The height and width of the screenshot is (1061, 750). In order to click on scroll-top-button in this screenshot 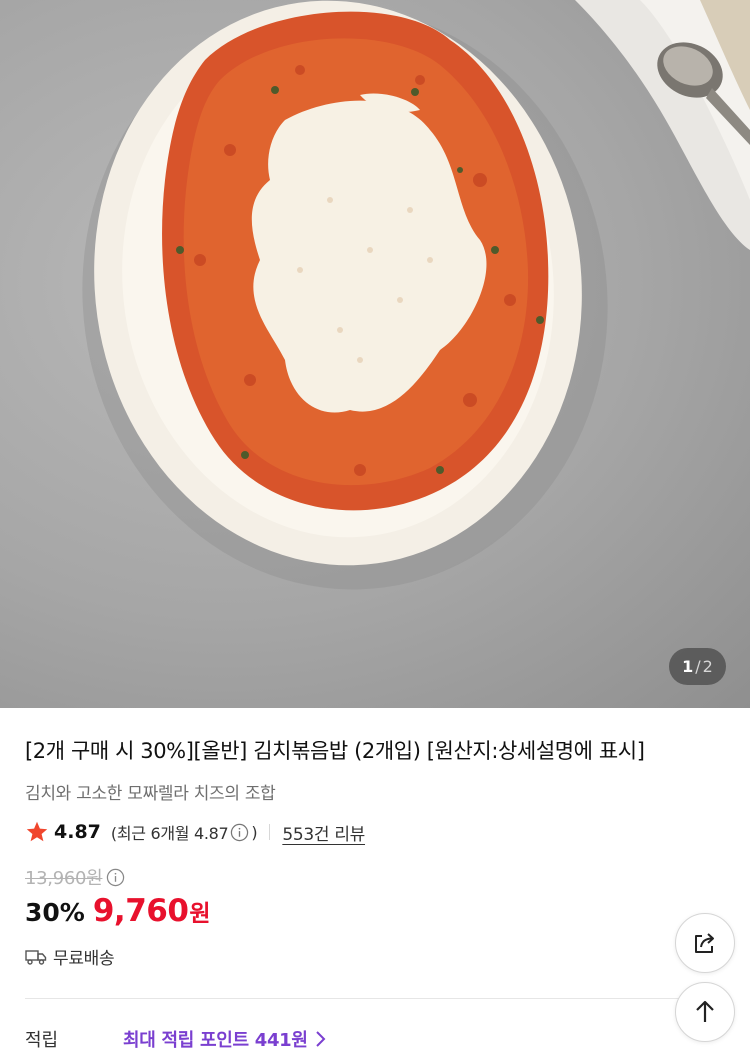, I will do `click(705, 1012)`.